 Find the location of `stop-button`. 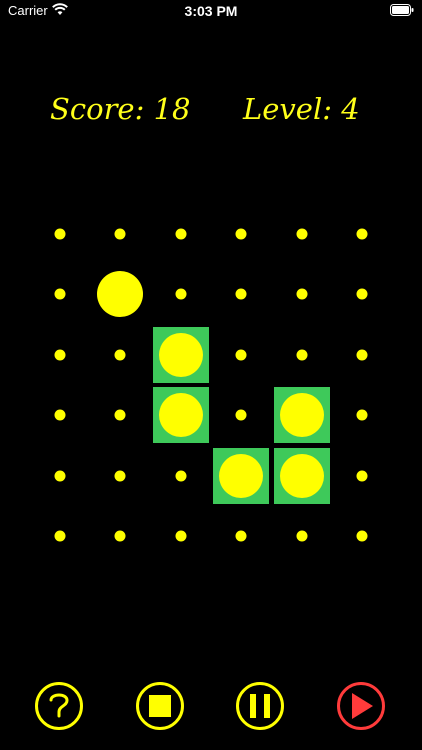

stop-button is located at coordinates (160, 706).